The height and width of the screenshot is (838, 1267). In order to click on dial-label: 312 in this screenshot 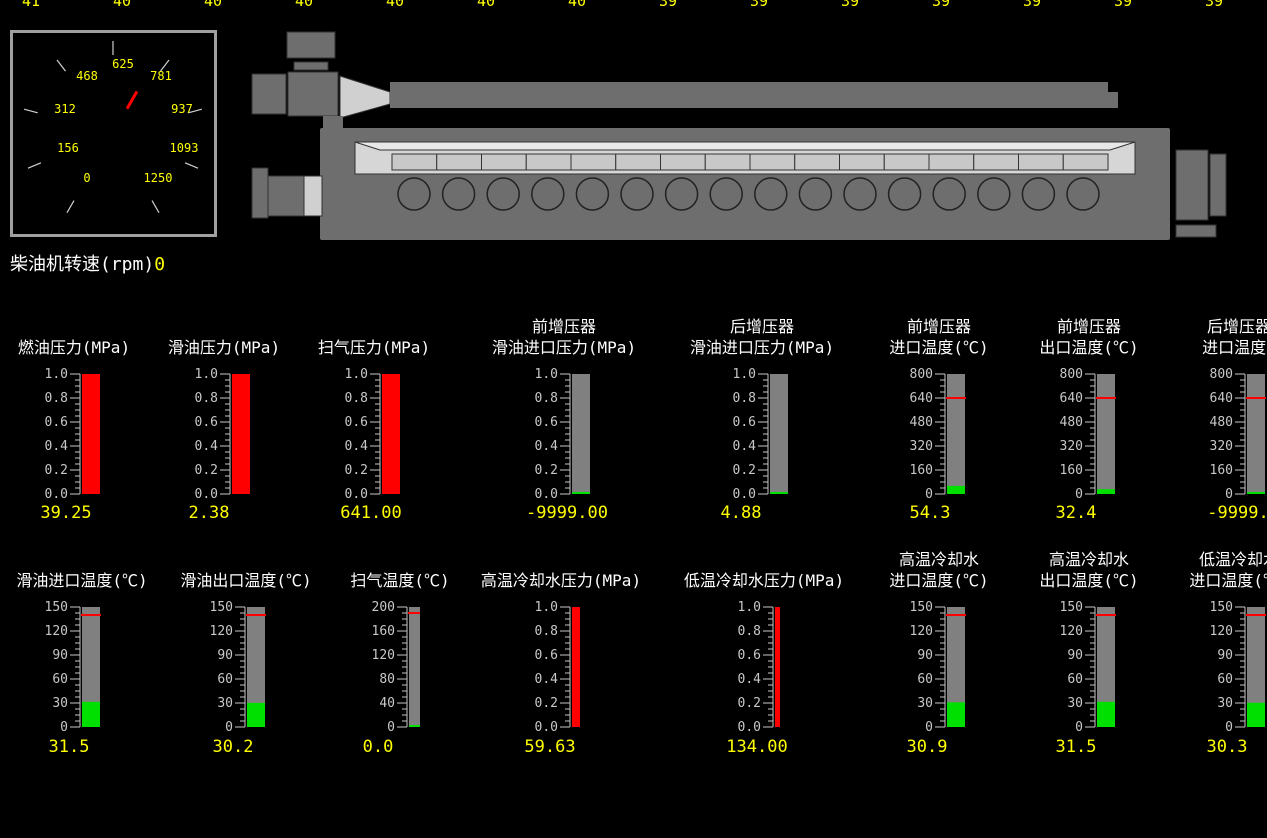, I will do `click(65, 109)`.